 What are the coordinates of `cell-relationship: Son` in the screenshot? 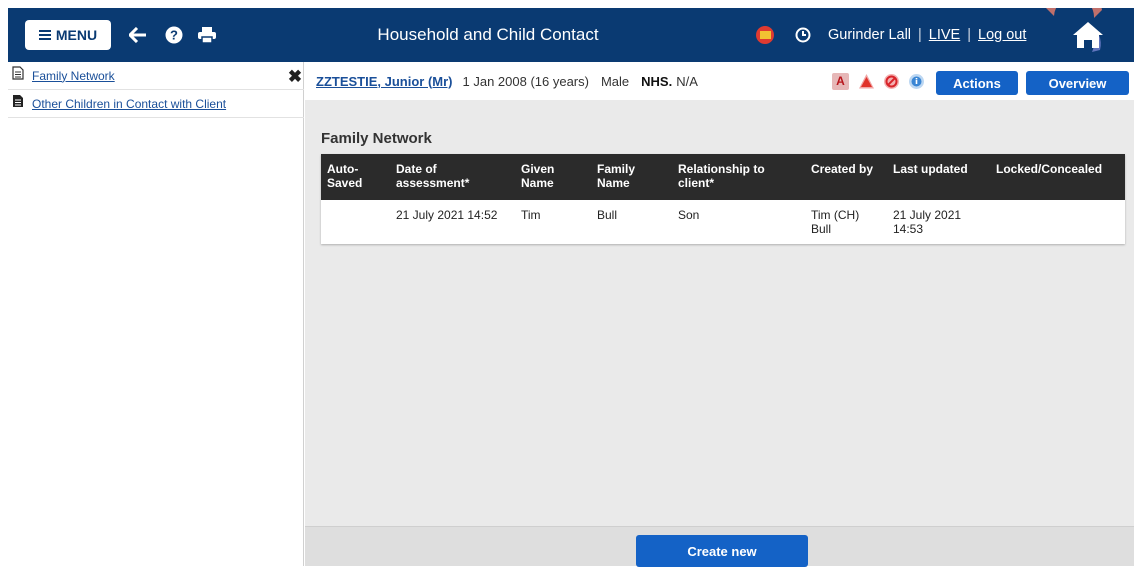 It's located at (689, 215).